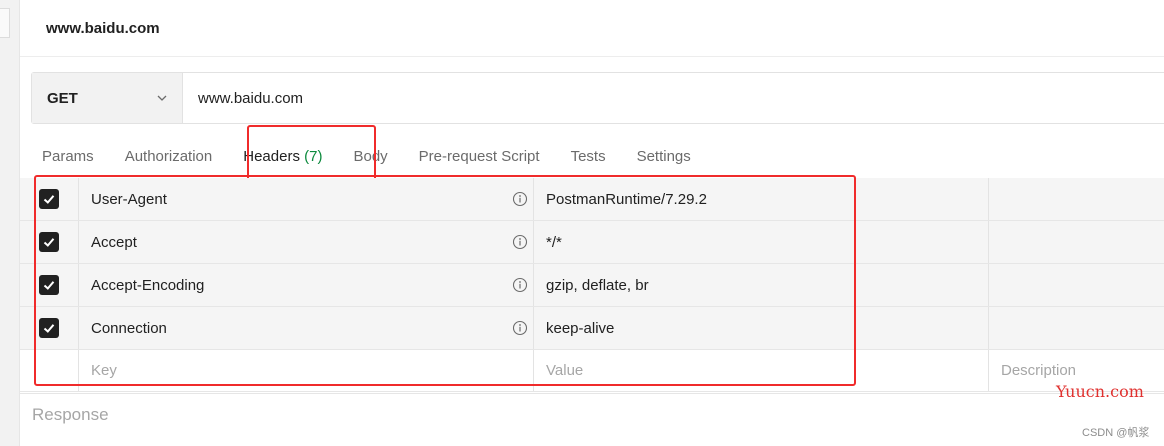 The image size is (1164, 446). I want to click on table-row: User-Agent PostmanRuntime/7.29.2, so click(592, 199).